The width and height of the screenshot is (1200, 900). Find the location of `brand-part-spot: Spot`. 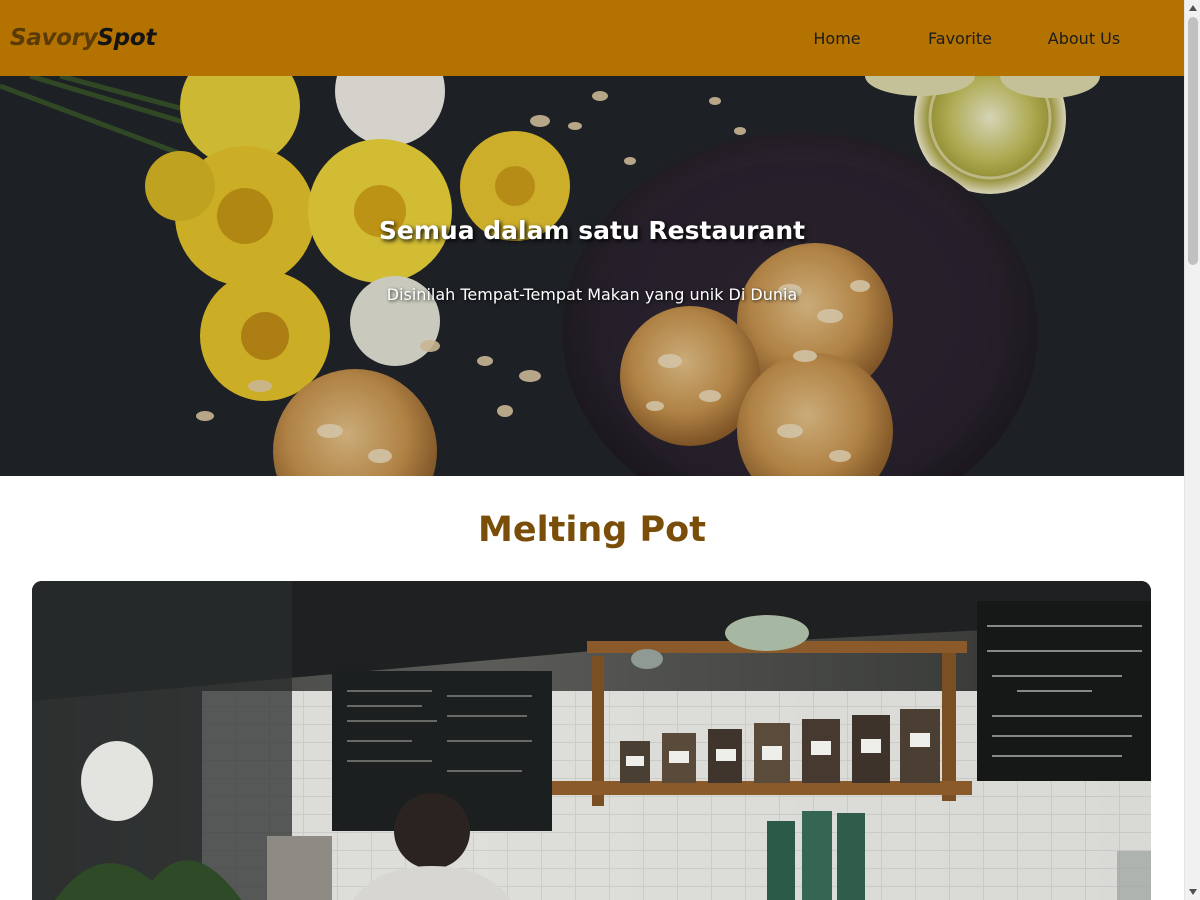

brand-part-spot: Spot is located at coordinates (127, 38).